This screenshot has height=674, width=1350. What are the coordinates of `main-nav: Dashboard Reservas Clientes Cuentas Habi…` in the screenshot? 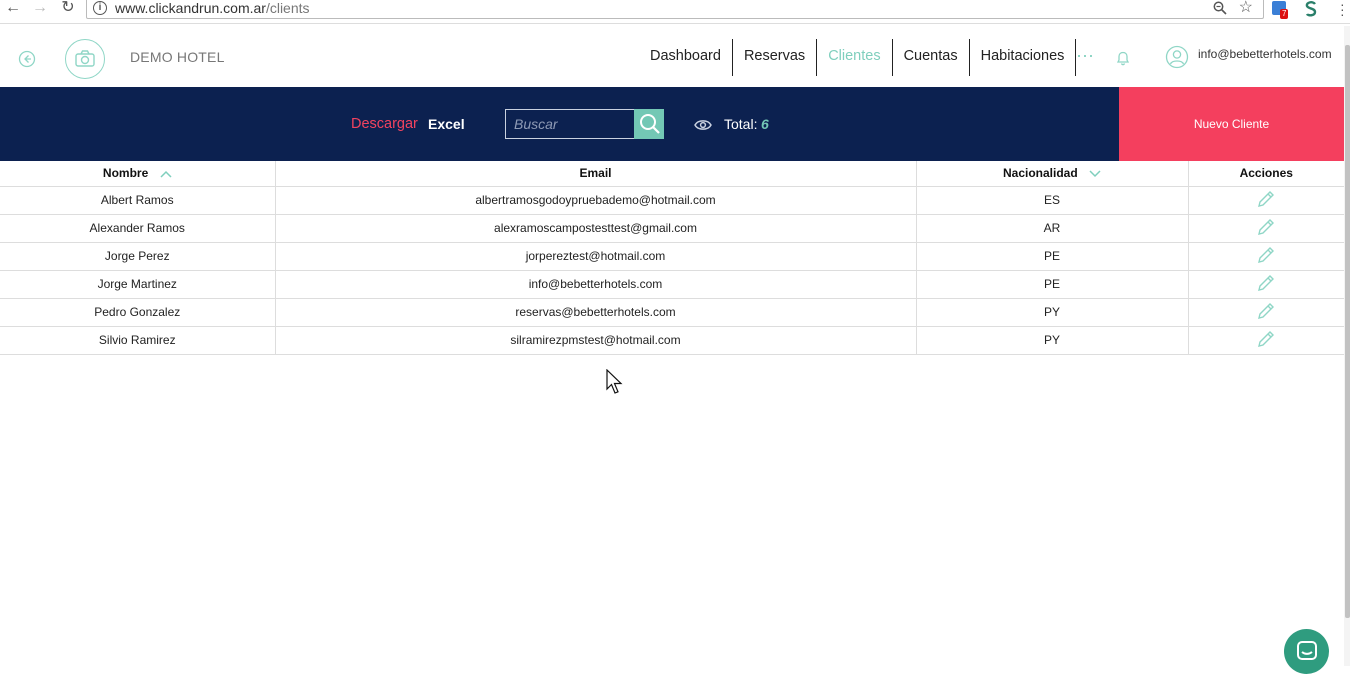 It's located at (858, 57).